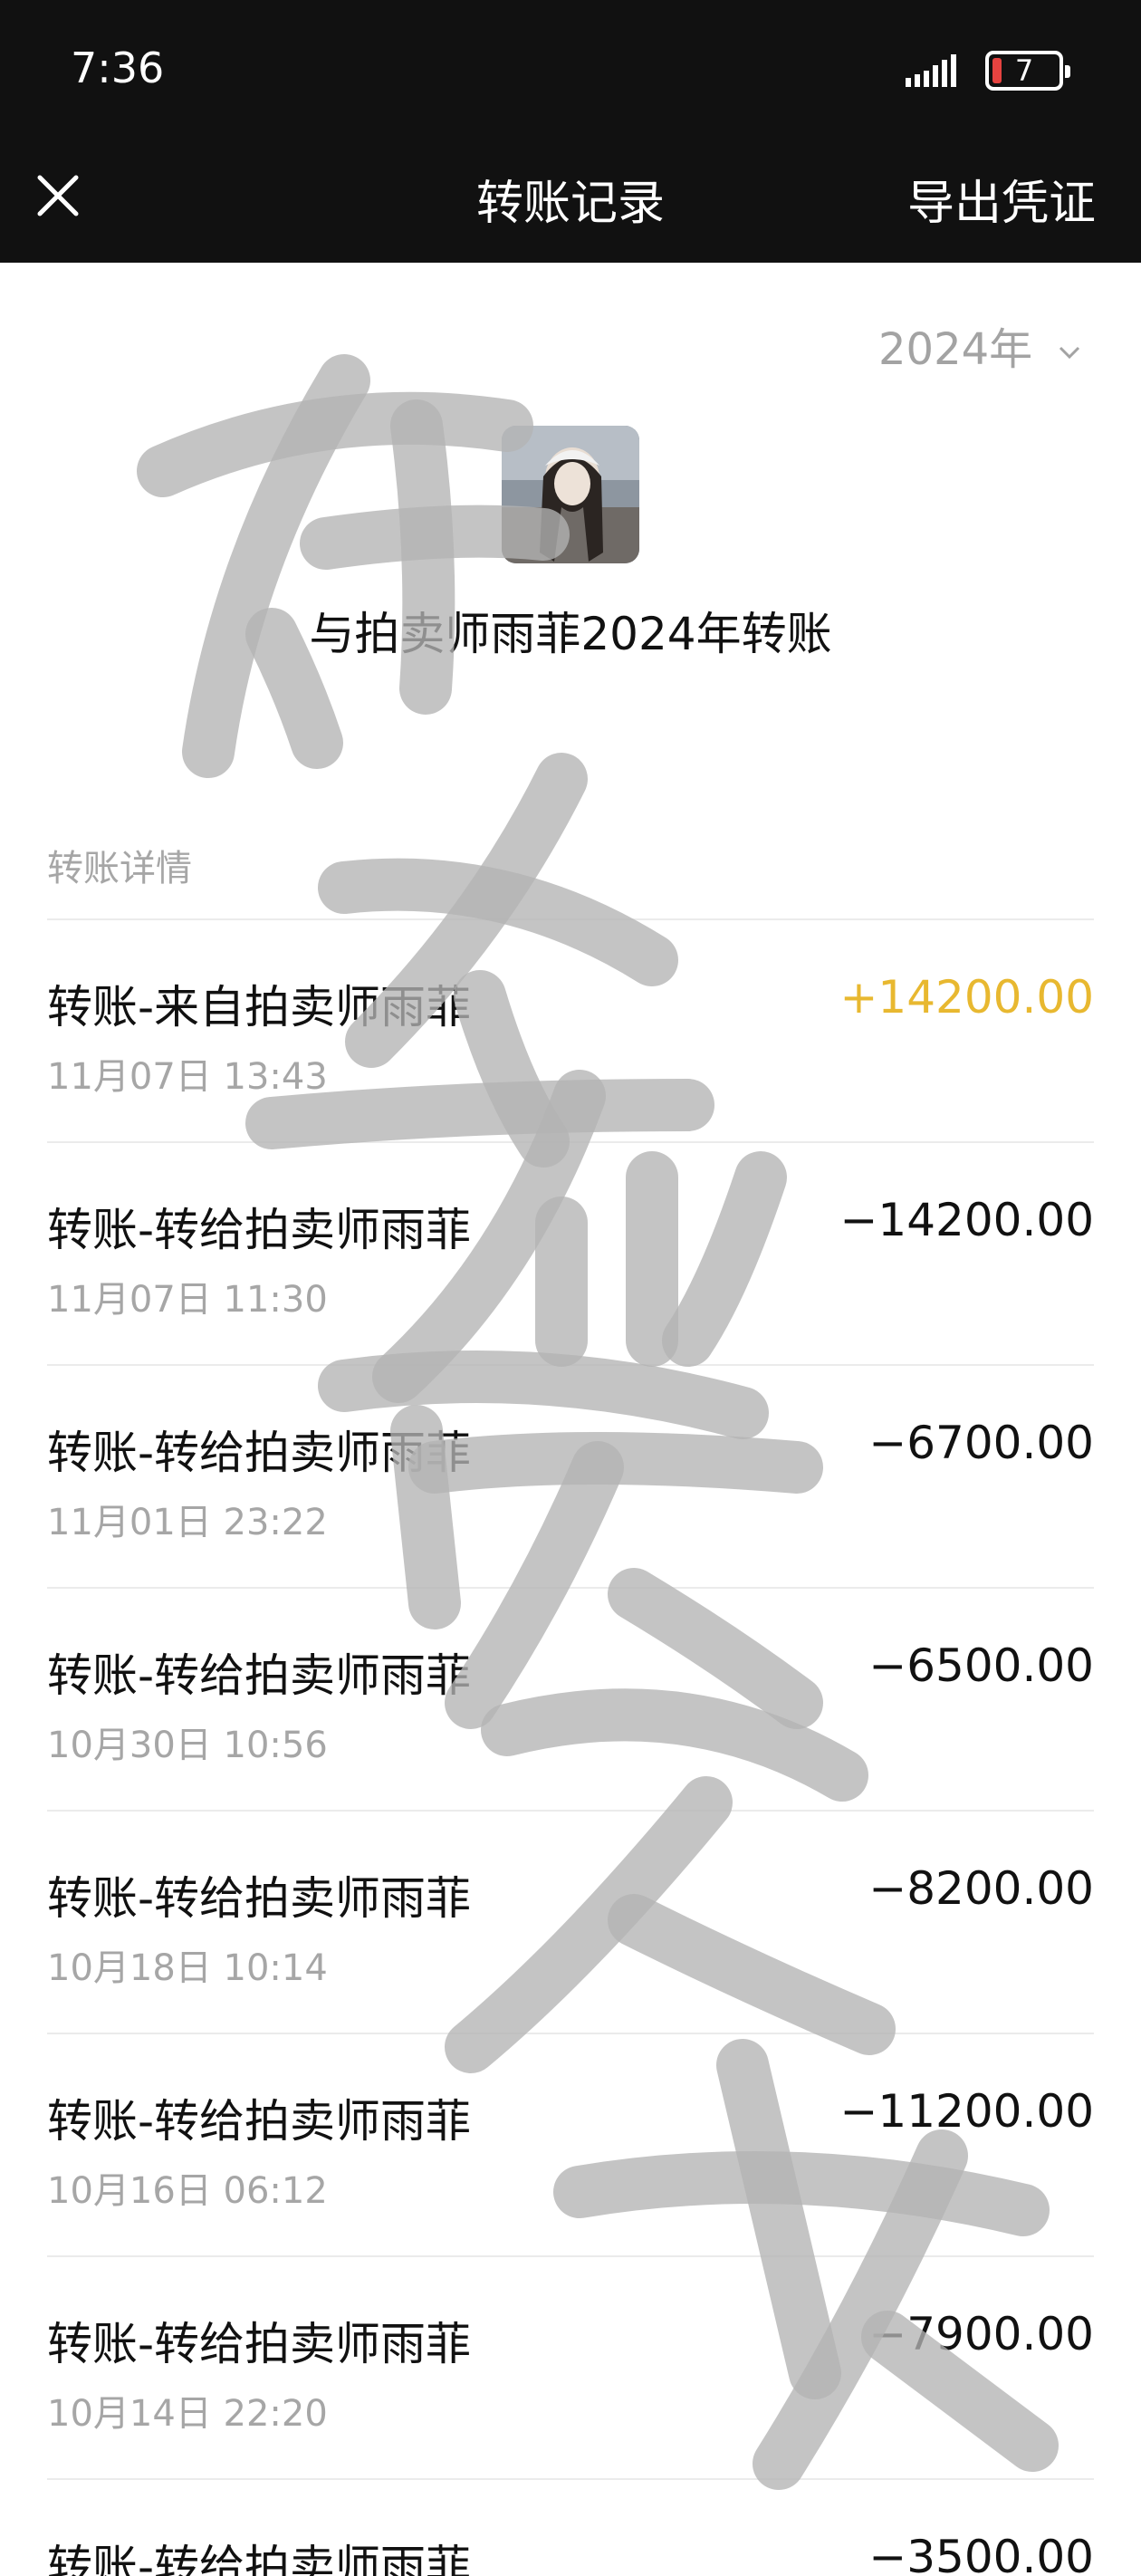 The width and height of the screenshot is (1141, 2576). I want to click on status-bar: 7:36 7, so click(570, 72).